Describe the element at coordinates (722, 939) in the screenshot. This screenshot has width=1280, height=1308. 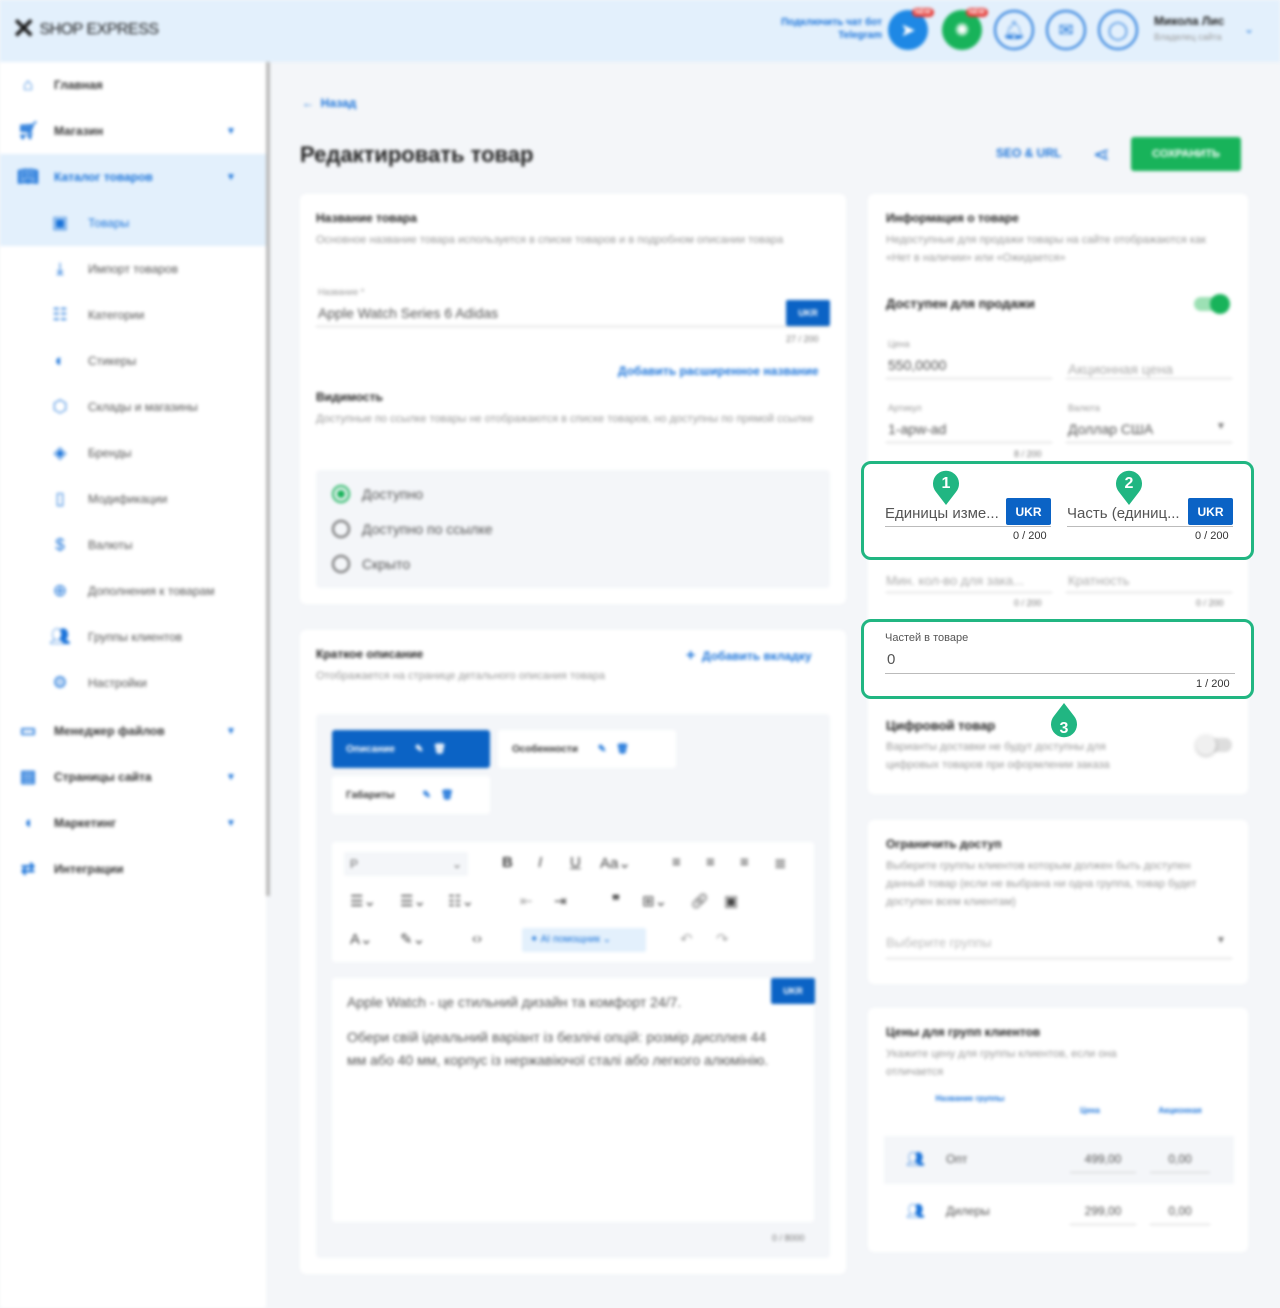
I see `redo-icon: ↷` at that location.